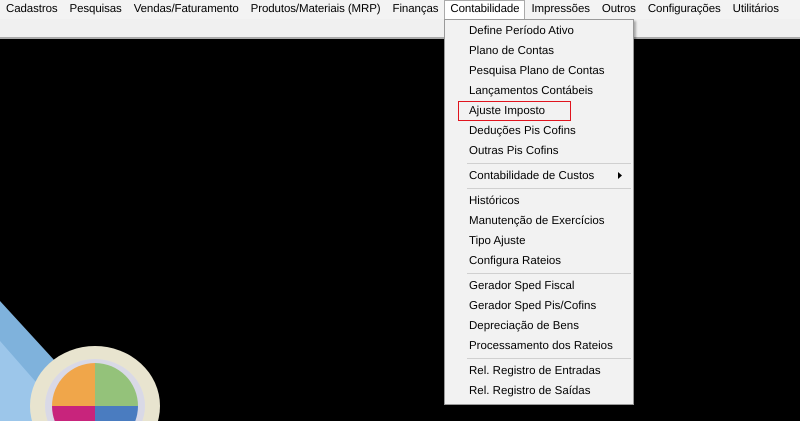 The image size is (800, 421). I want to click on menu-bar-item: Vendas/Faturamento, so click(186, 10).